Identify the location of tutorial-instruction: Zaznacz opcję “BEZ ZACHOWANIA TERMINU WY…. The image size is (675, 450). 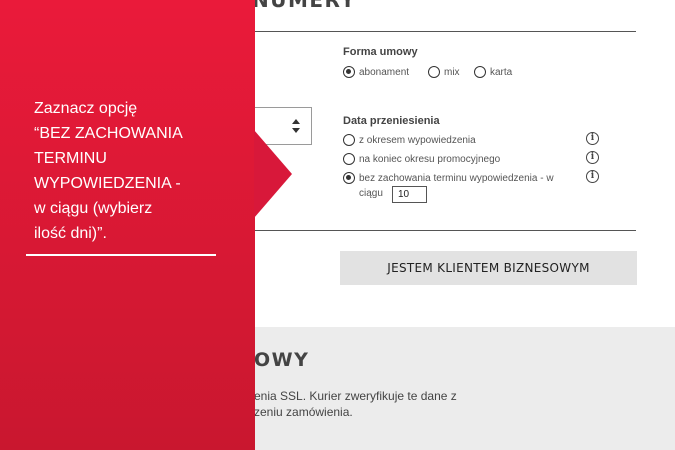
(134, 171).